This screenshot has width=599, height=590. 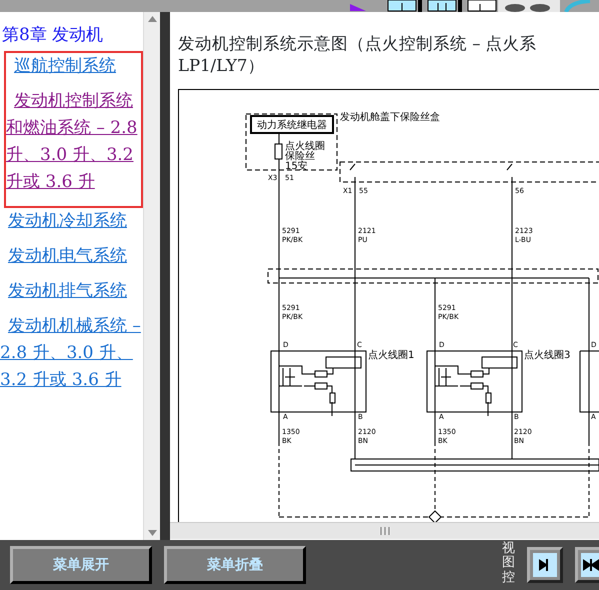 What do you see at coordinates (529, 6) in the screenshot?
I see `figures-icon` at bounding box center [529, 6].